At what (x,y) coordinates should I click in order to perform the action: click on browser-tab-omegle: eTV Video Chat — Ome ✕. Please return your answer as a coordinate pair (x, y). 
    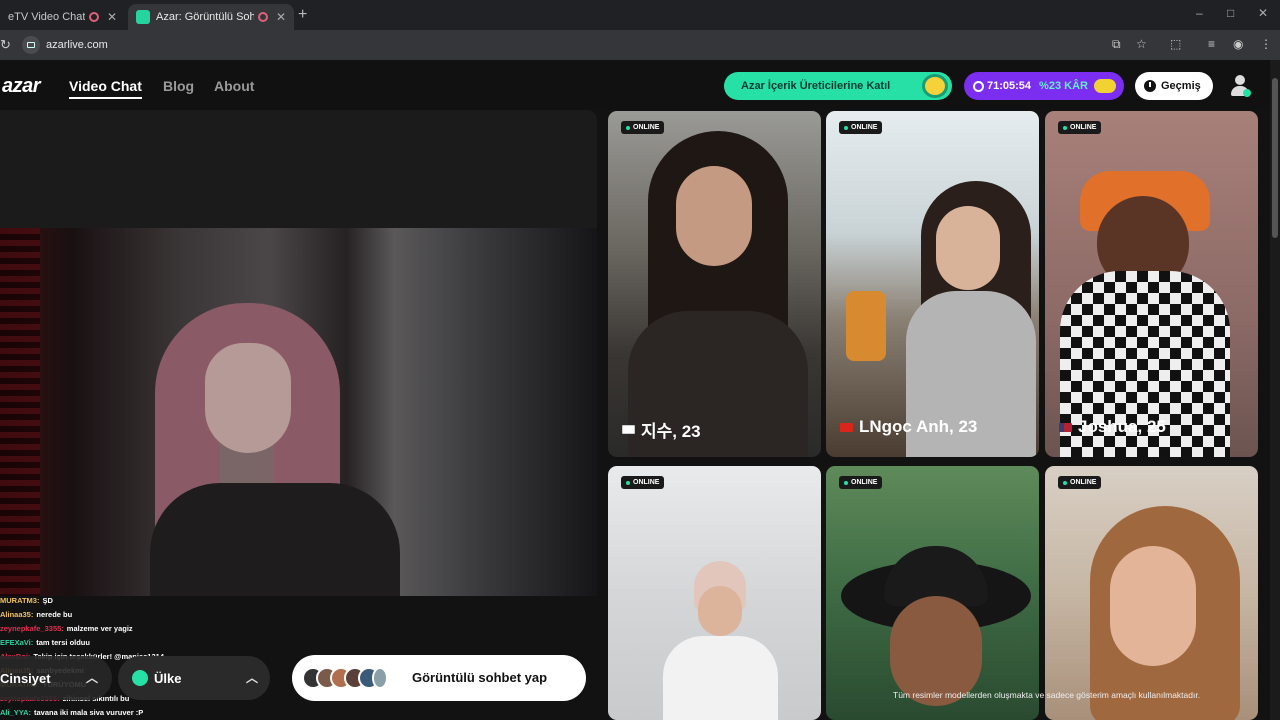
    Looking at the image, I should click on (62, 17).